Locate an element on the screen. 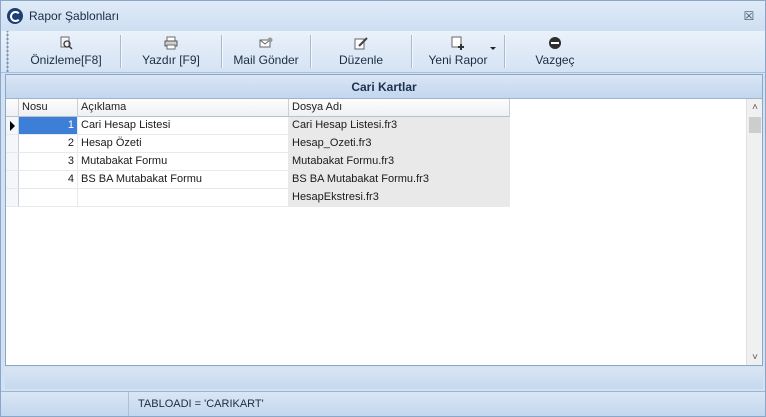  cell-filename: HesapEkstresi.fr3 is located at coordinates (399, 198).